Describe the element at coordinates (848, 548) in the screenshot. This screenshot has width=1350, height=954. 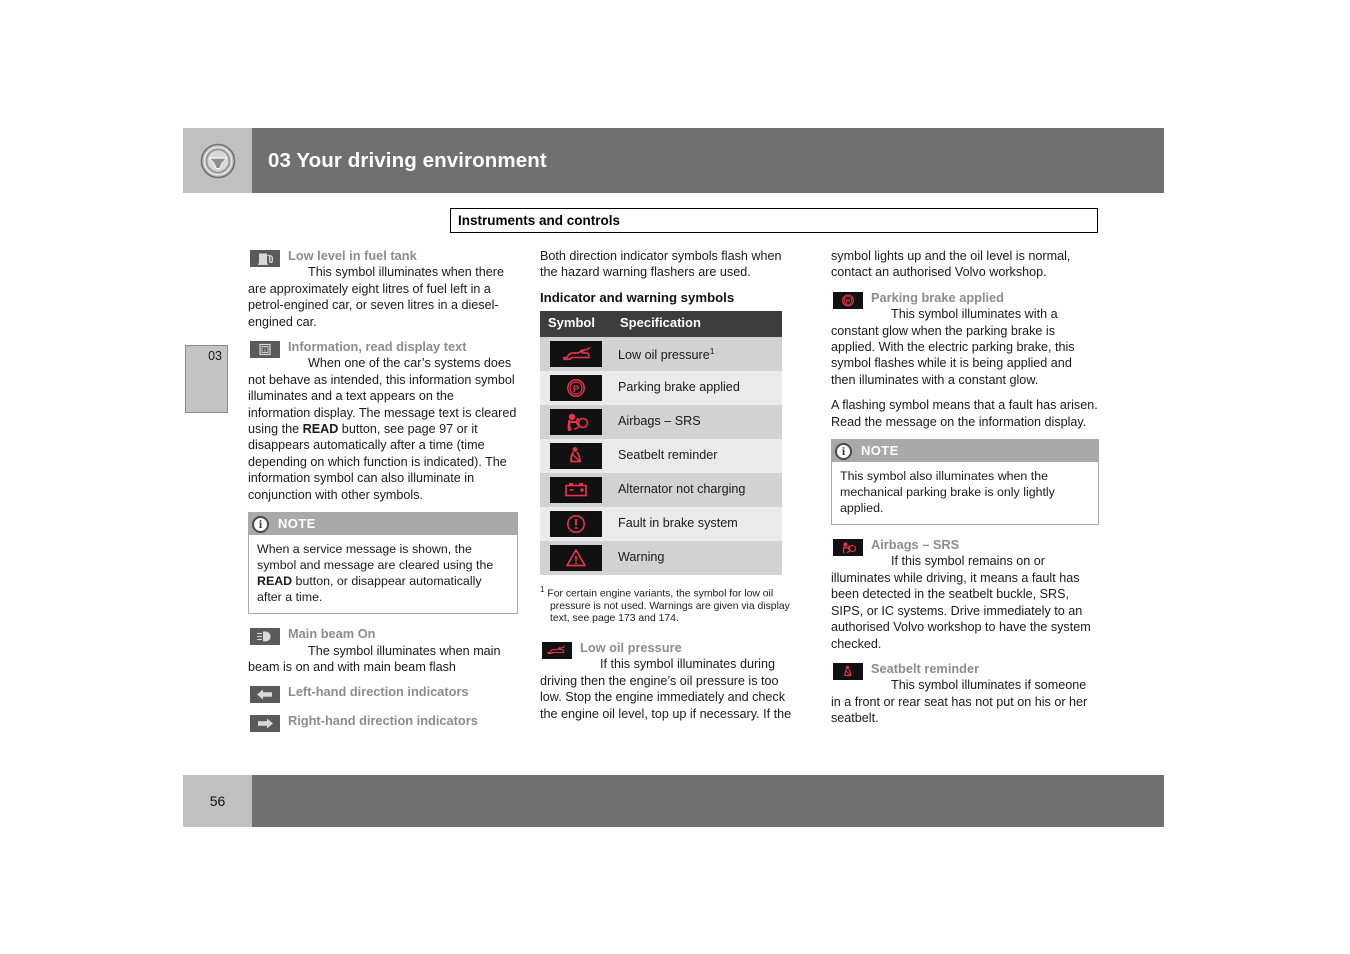
I see `airbag-srs-icon` at that location.